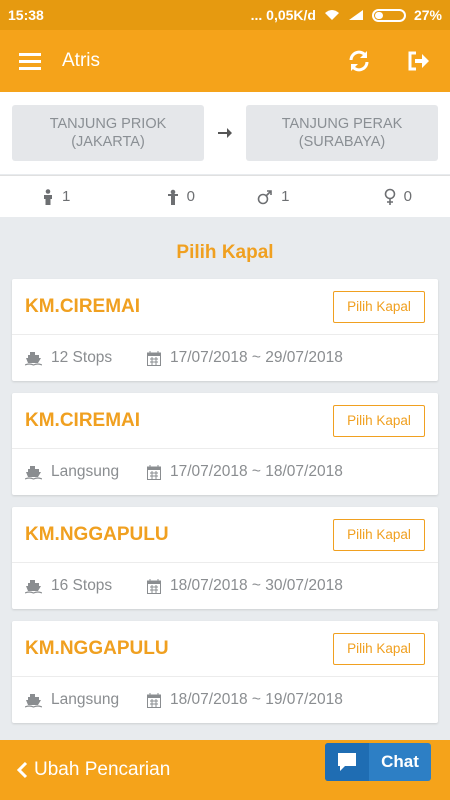 Image resolution: width=450 pixels, height=800 pixels. I want to click on chat-label: Chat, so click(400, 761).